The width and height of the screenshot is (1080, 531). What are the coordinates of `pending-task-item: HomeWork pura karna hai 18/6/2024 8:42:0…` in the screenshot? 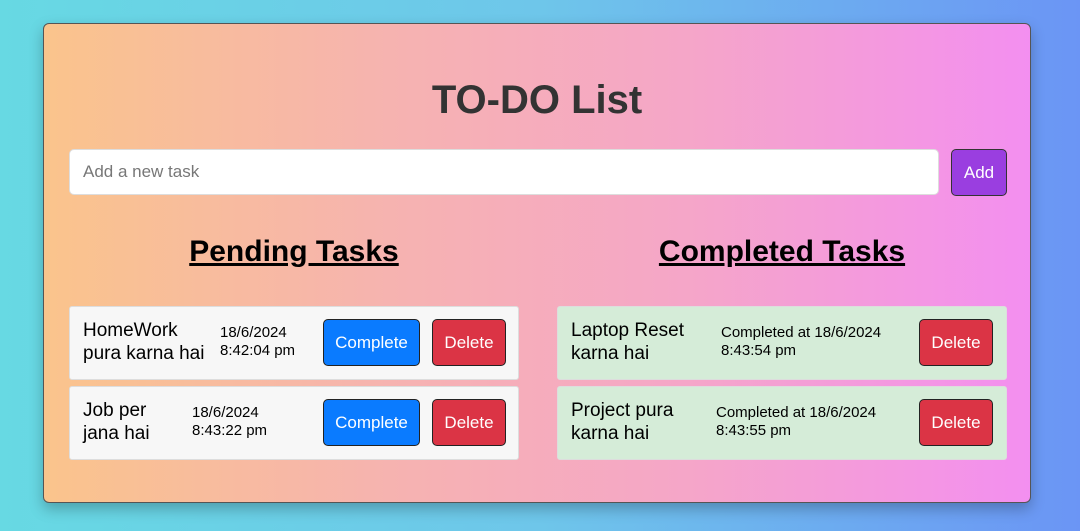 It's located at (294, 343).